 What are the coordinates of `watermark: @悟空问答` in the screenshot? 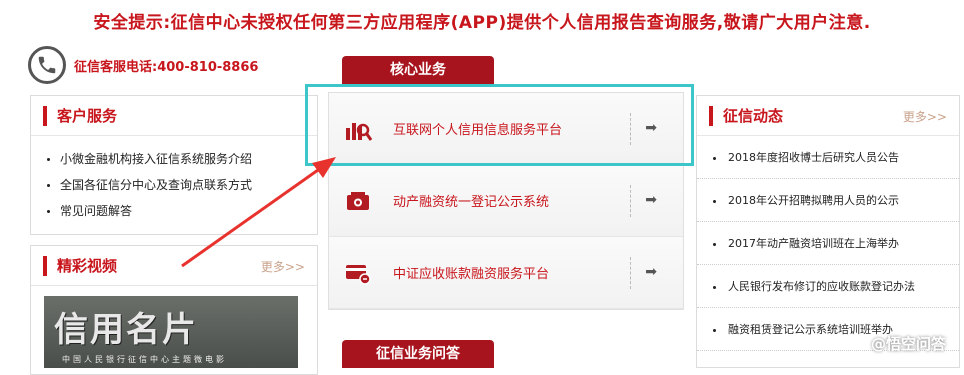 It's located at (908, 344).